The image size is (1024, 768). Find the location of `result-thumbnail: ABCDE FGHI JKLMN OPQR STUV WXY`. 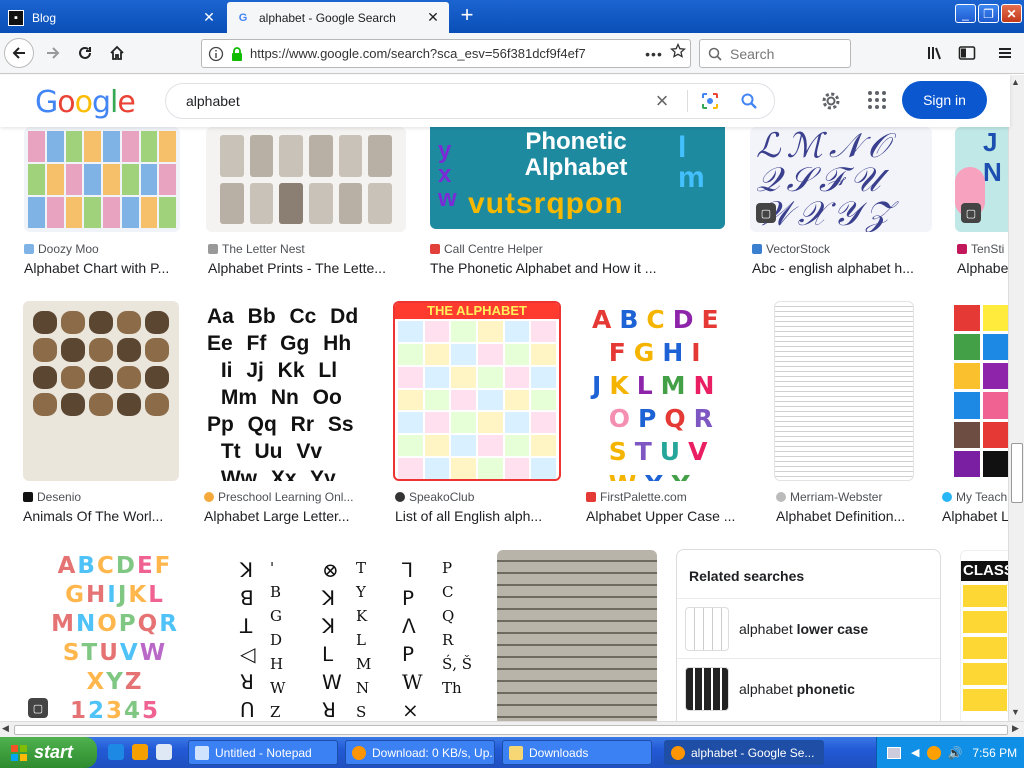

result-thumbnail: ABCDE FGHI JKLMN OPQR STUV WXY is located at coordinates (667, 391).